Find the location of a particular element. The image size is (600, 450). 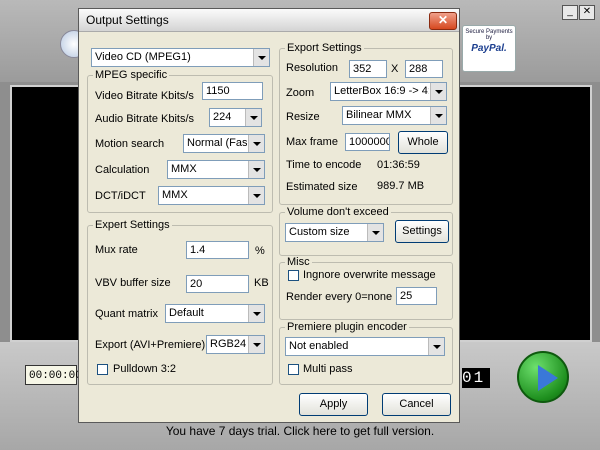

audio-bitrate-value: 224 is located at coordinates (222, 117).